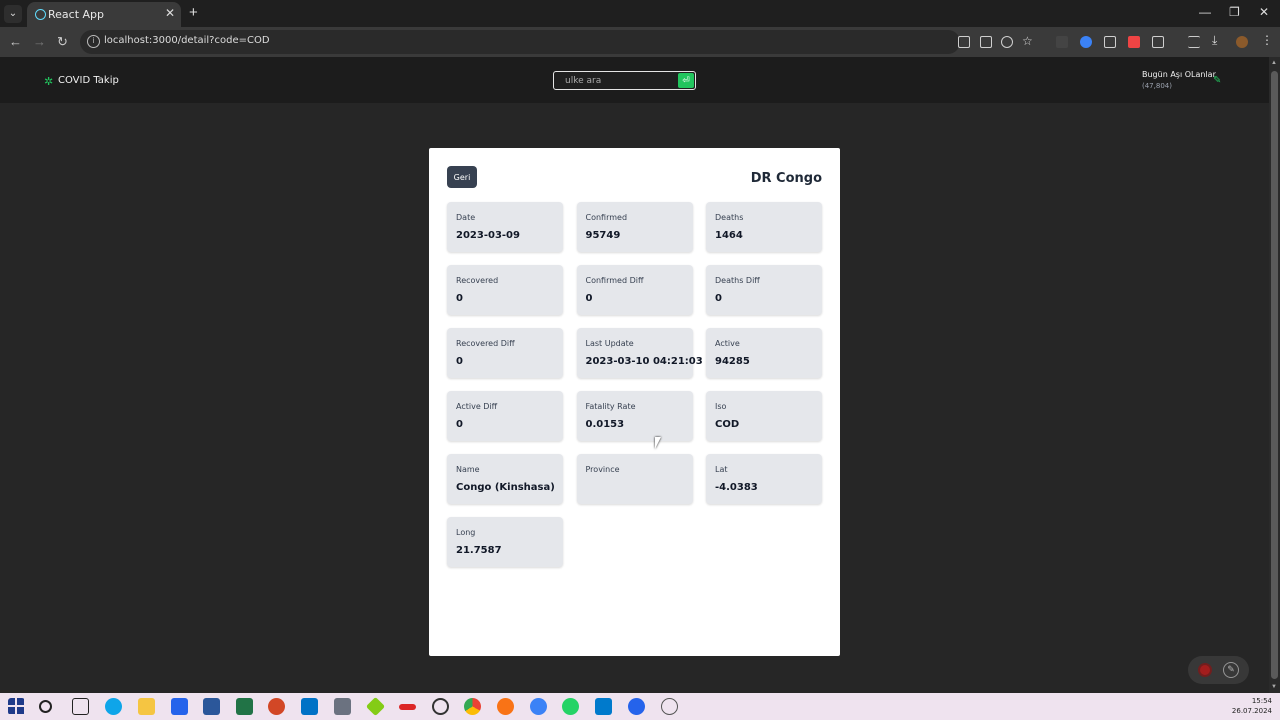  What do you see at coordinates (634, 479) in the screenshot?
I see `stat-province: Province` at bounding box center [634, 479].